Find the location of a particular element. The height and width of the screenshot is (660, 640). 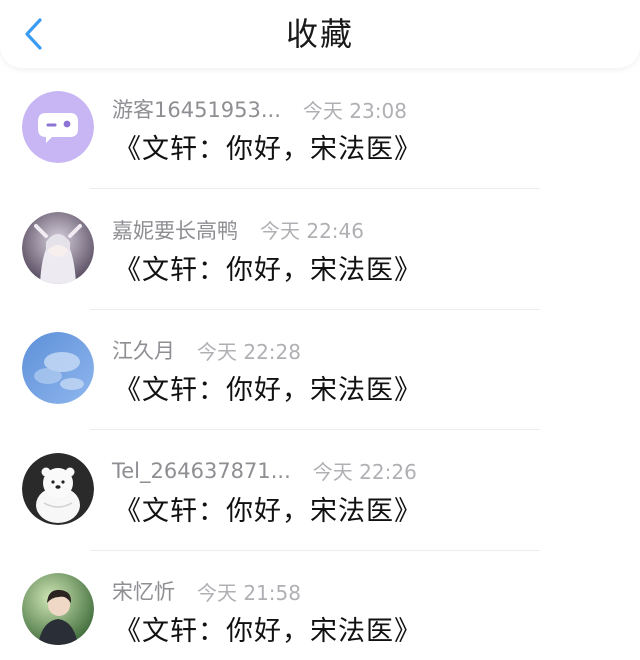

anime-girl-avatar-icon is located at coordinates (58, 247).